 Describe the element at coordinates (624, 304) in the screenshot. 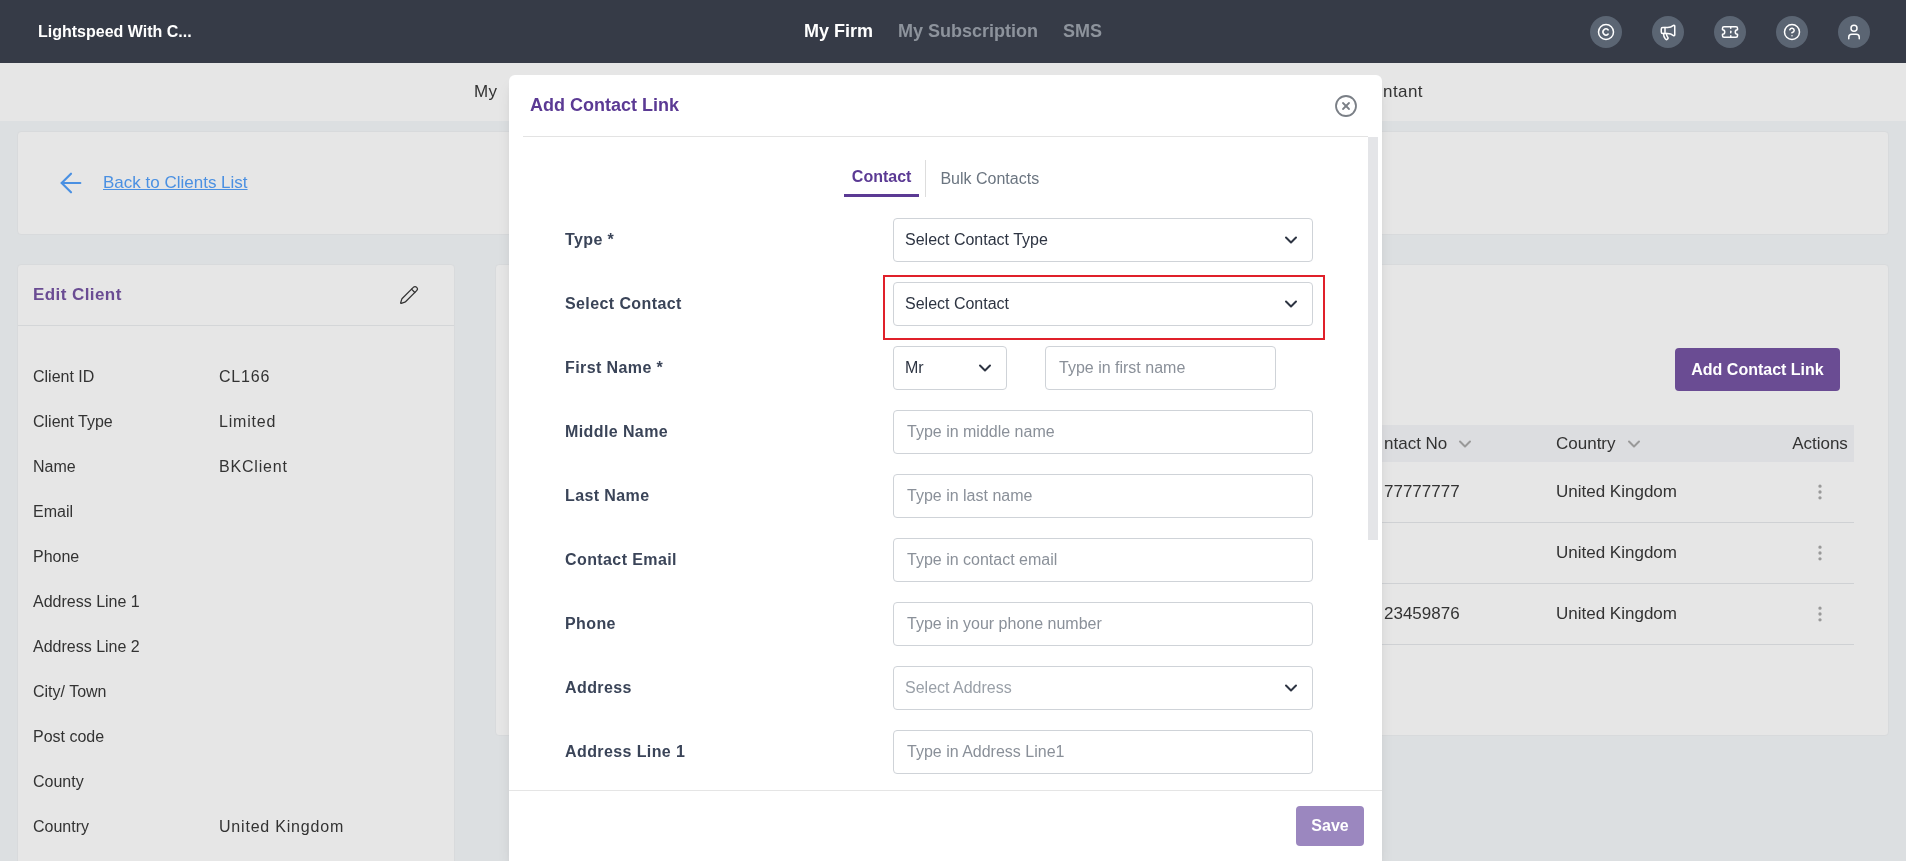

I see `field-label: Select Contact` at that location.